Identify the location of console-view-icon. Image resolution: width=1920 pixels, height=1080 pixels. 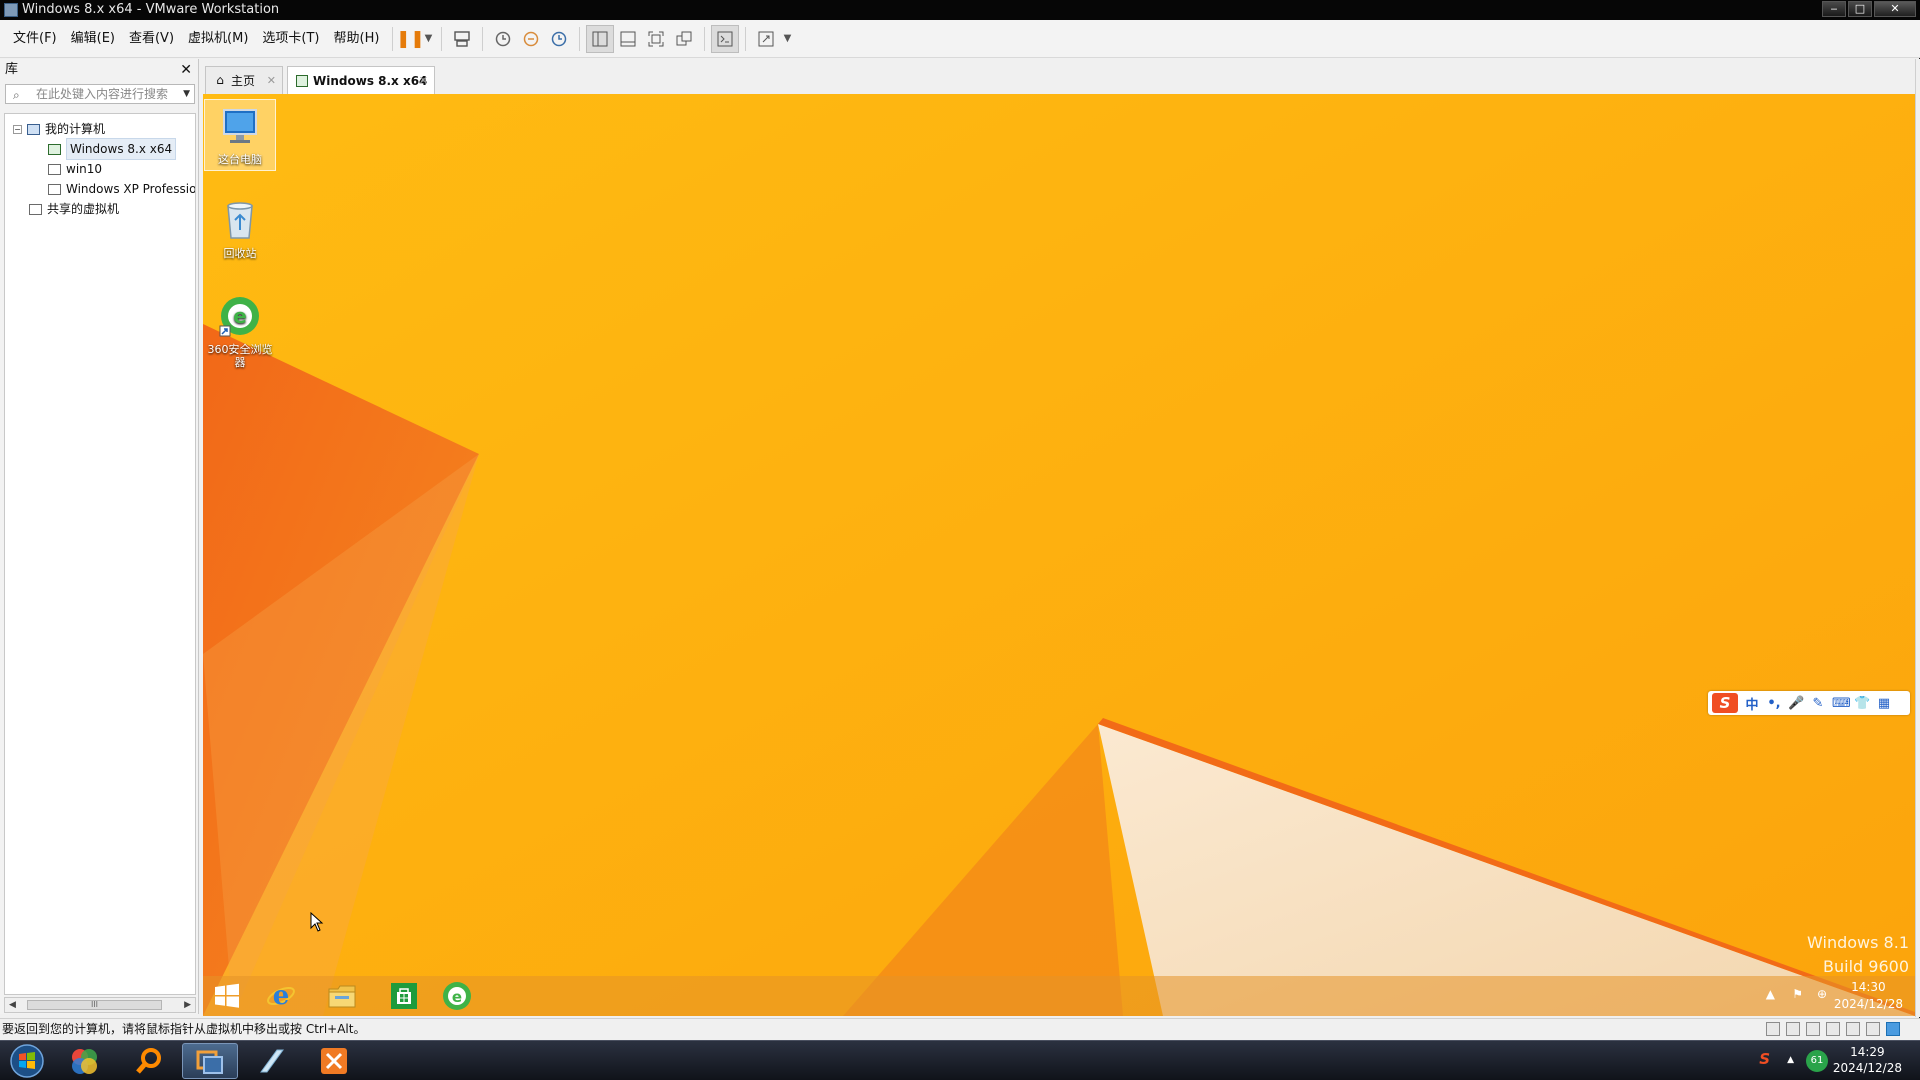
(725, 38).